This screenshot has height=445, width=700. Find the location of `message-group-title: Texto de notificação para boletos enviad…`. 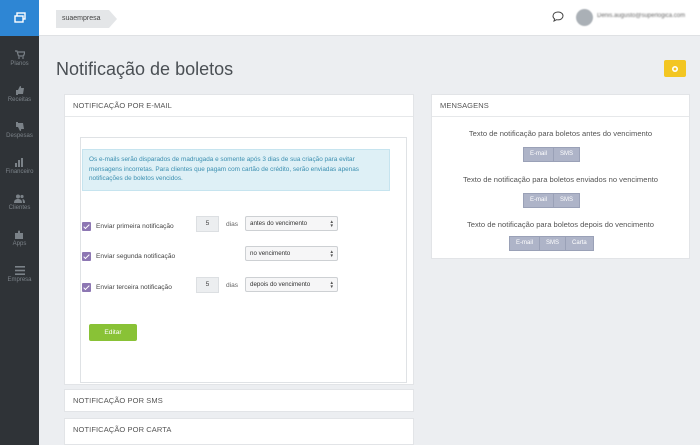

message-group-title: Texto de notificação para boletos enviad… is located at coordinates (560, 179).